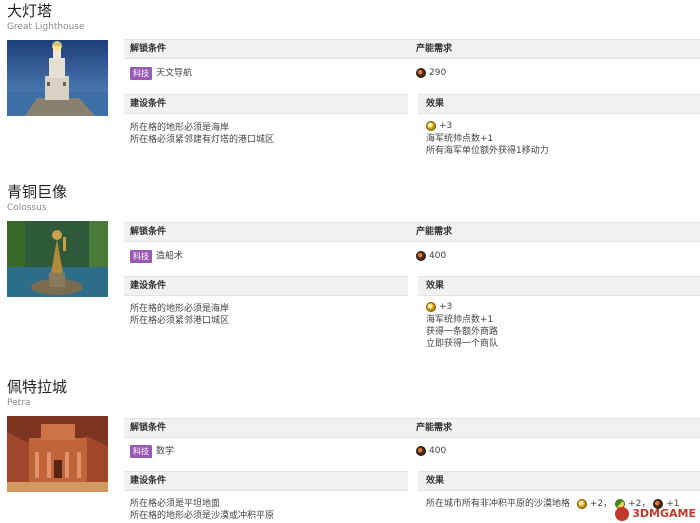 The image size is (700, 523). I want to click on watermark-text: 3DMGAME, so click(664, 513).